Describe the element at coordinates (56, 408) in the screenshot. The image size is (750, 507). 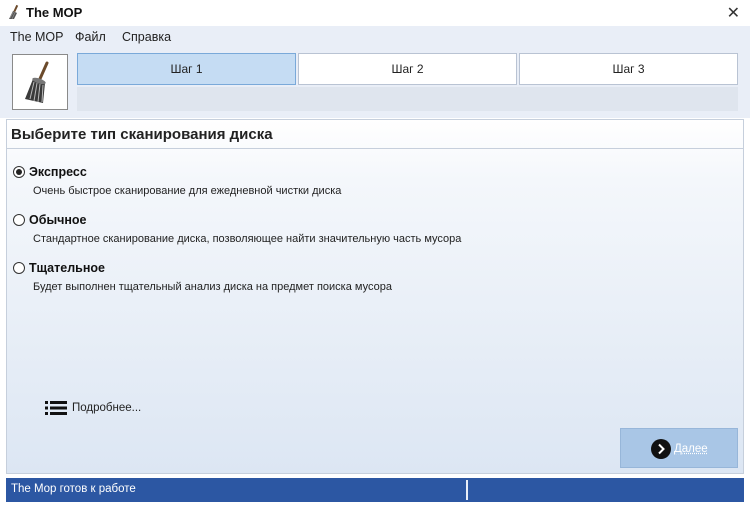
I see `list-icon` at that location.